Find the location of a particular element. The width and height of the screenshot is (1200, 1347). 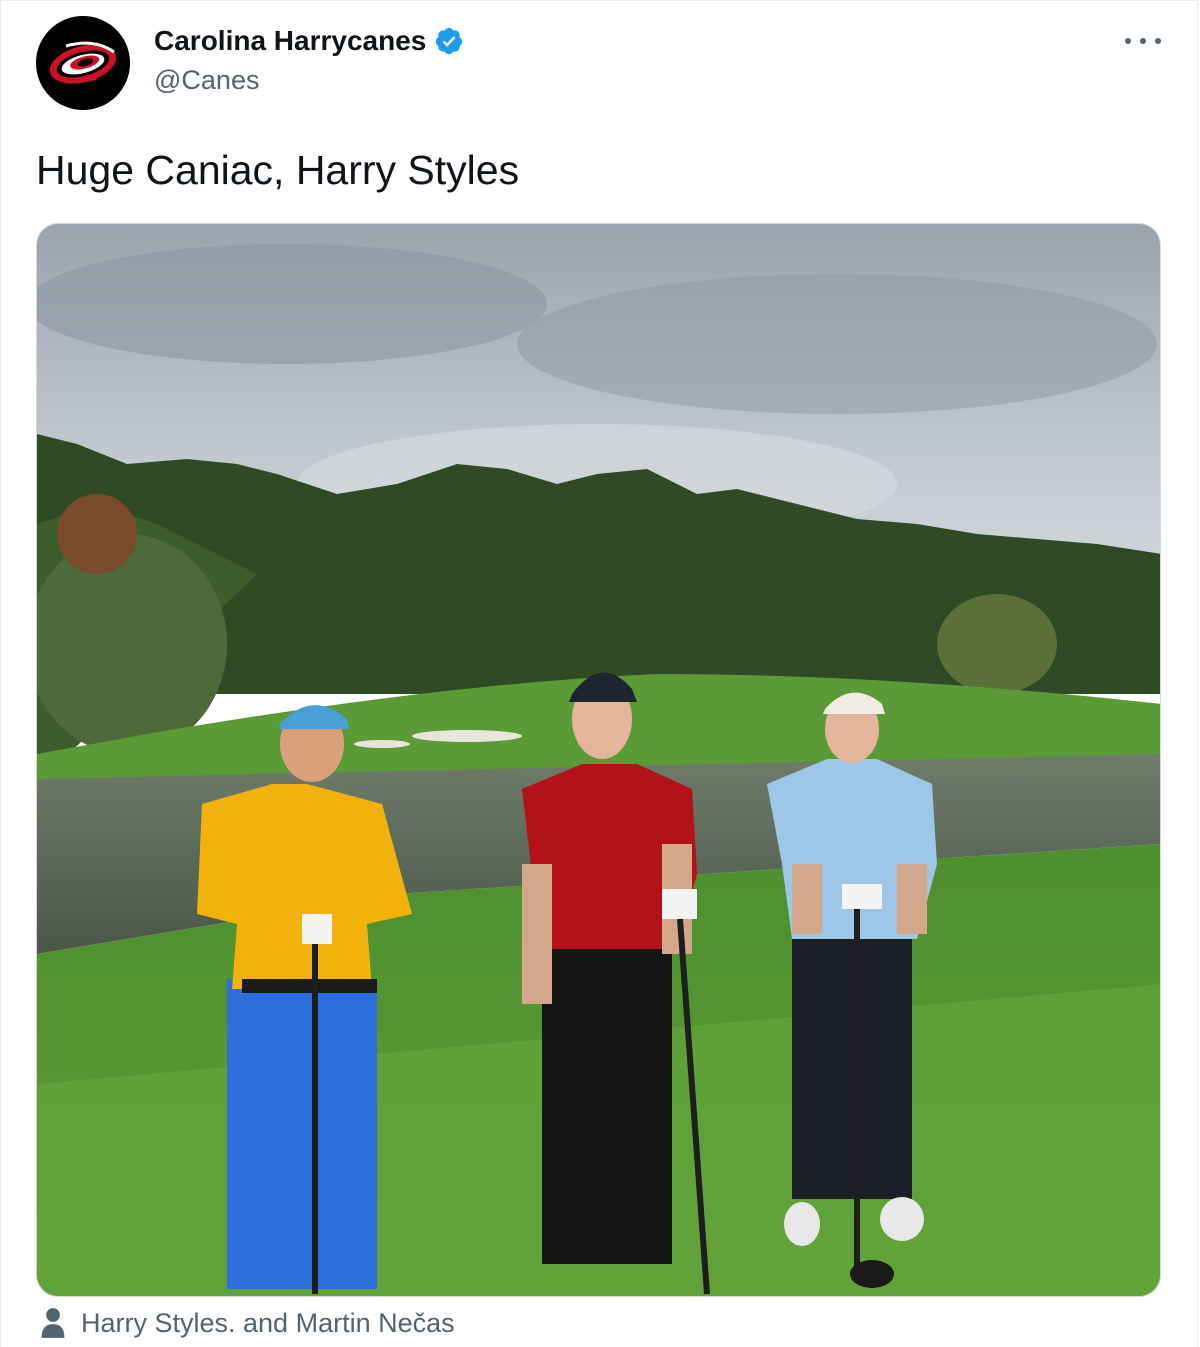

tagged-people-row: Harry Styles. and Martin Nečas is located at coordinates (247, 1323).